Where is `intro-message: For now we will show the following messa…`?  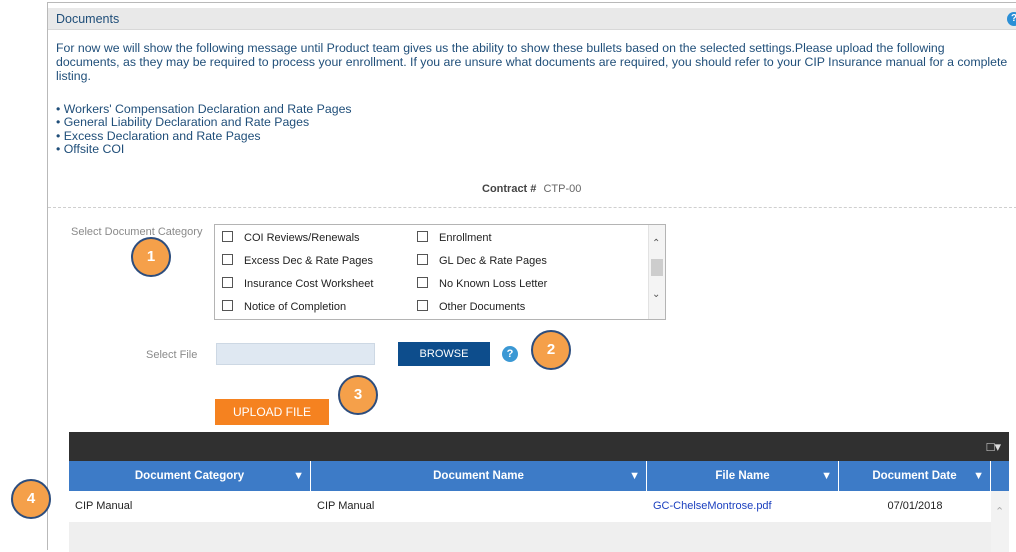
intro-message: For now we will show the following messa… is located at coordinates (532, 62).